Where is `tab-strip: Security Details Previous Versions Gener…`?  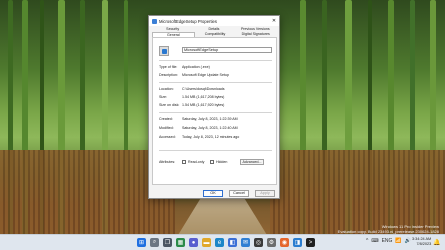 tab-strip: Security Details Previous Versions Gener… is located at coordinates (214, 31).